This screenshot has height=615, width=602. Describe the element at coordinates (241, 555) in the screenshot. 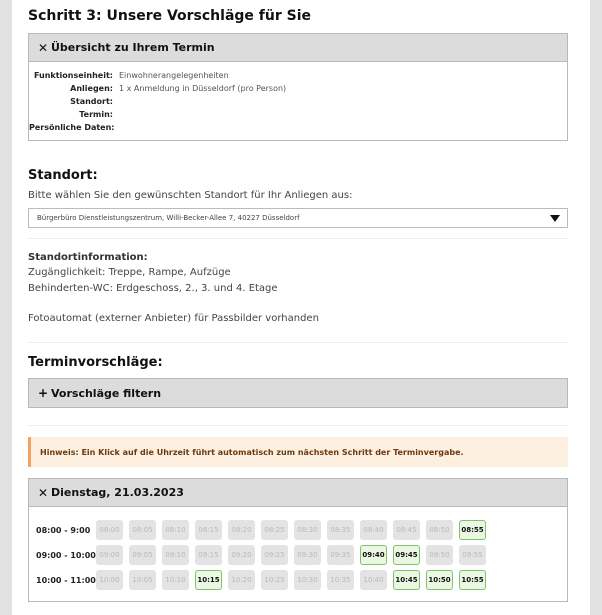

I see `time-slot-unavailable: 09:20` at that location.